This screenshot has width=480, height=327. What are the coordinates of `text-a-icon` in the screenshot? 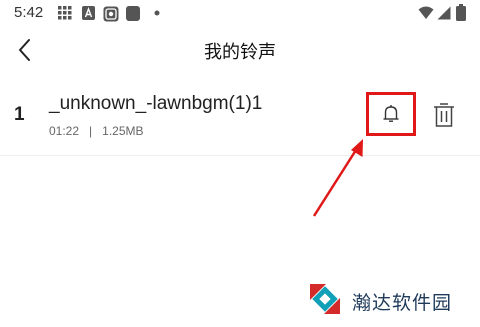 It's located at (88, 13).